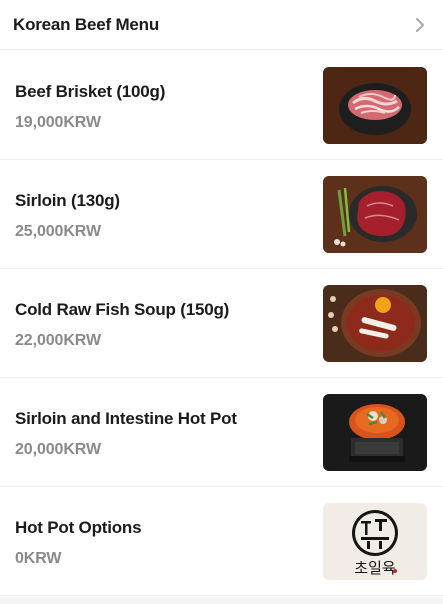 The image size is (443, 604). What do you see at coordinates (375, 432) in the screenshot?
I see `hot-pot-photo` at bounding box center [375, 432].